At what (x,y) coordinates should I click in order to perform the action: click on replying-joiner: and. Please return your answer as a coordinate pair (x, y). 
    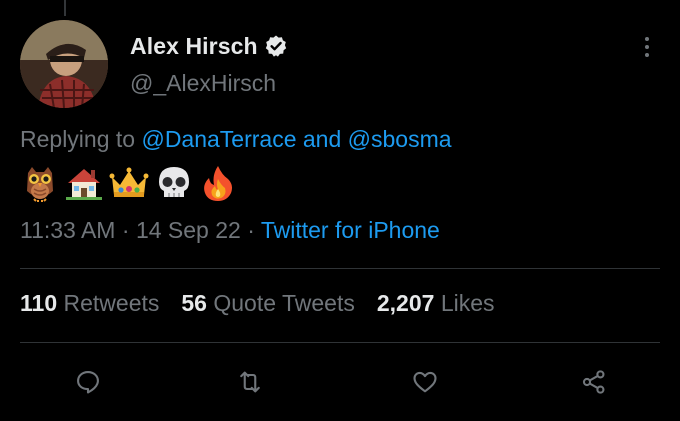
    Looking at the image, I should click on (322, 139).